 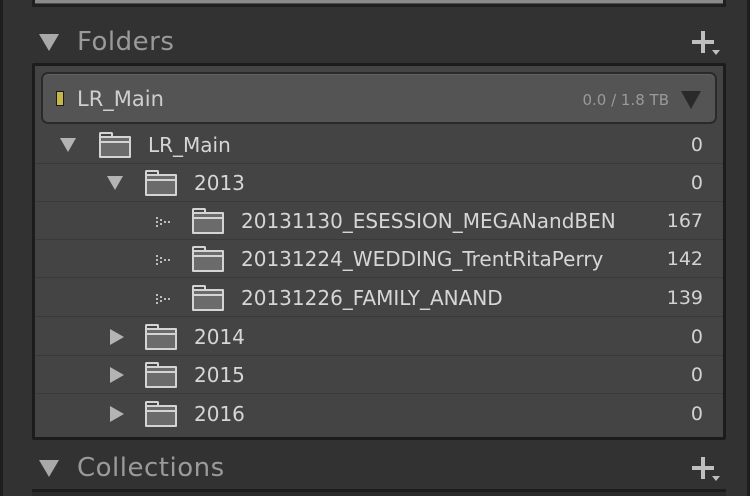 What do you see at coordinates (684, 221) in the screenshot?
I see `folder-count: 167` at bounding box center [684, 221].